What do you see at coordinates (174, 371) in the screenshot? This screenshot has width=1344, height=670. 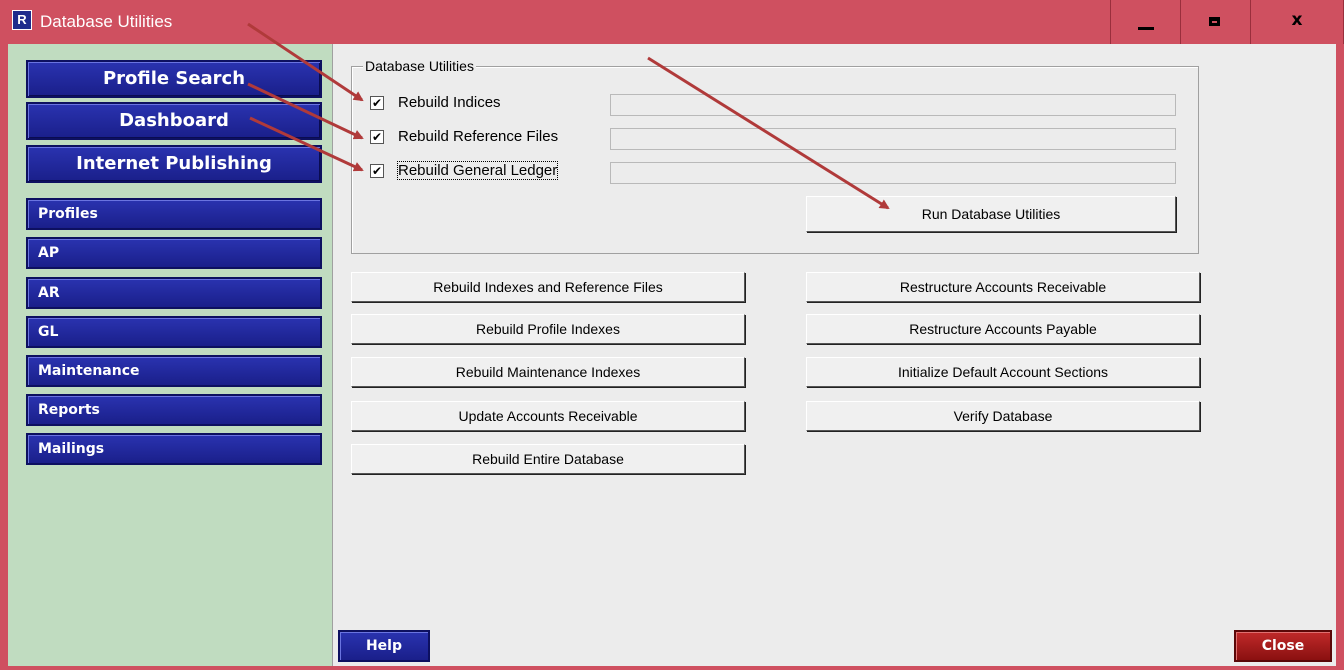 I see `sidebar-item-maintenance: Maintenance` at bounding box center [174, 371].